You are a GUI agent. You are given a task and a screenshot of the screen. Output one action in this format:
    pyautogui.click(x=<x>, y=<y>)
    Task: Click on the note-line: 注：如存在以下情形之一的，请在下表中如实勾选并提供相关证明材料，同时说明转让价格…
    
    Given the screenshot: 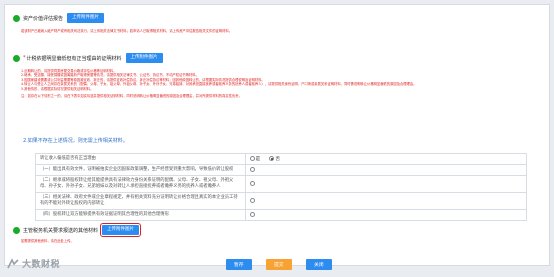 What is the action you would take?
    pyautogui.click(x=131, y=96)
    